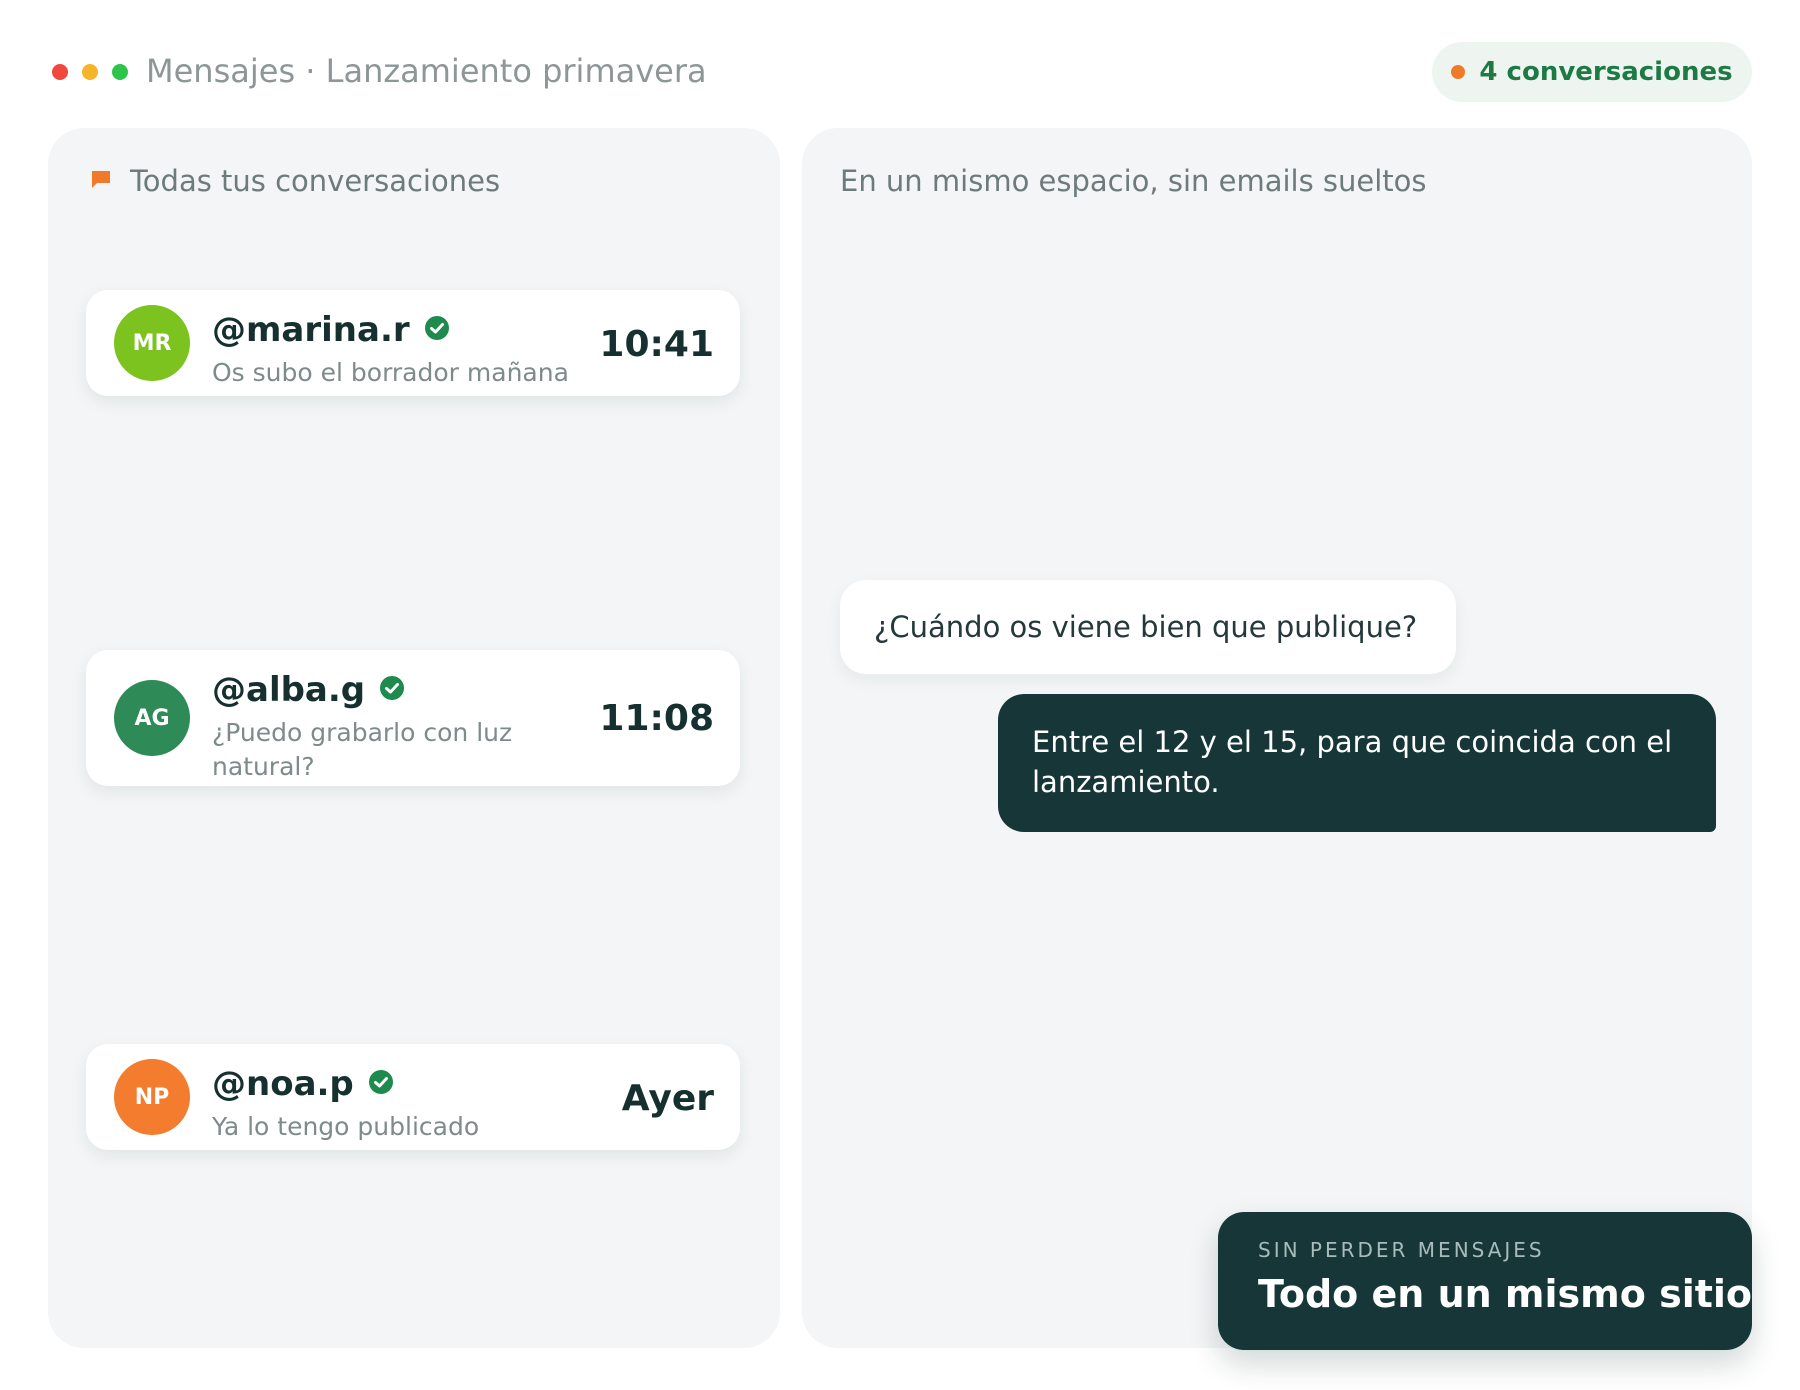 Image resolution: width=1800 pixels, height=1390 pixels. I want to click on window-title: Mensajes · Lanzamiento primavera, so click(426, 71).